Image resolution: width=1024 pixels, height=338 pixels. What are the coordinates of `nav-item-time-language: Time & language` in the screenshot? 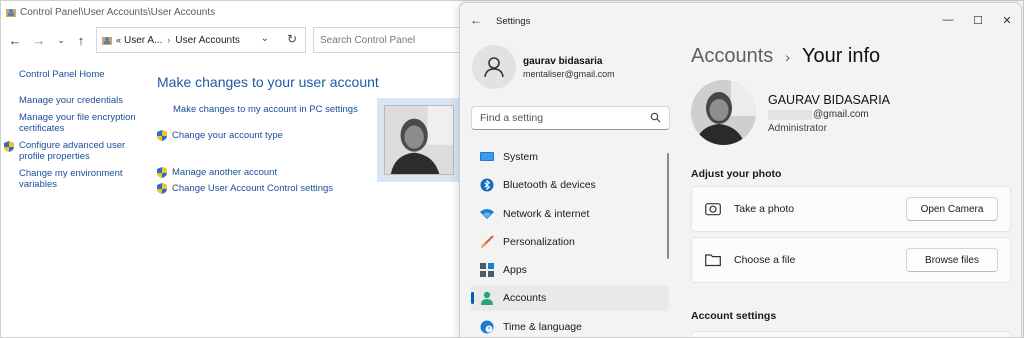 It's located at (570, 325).